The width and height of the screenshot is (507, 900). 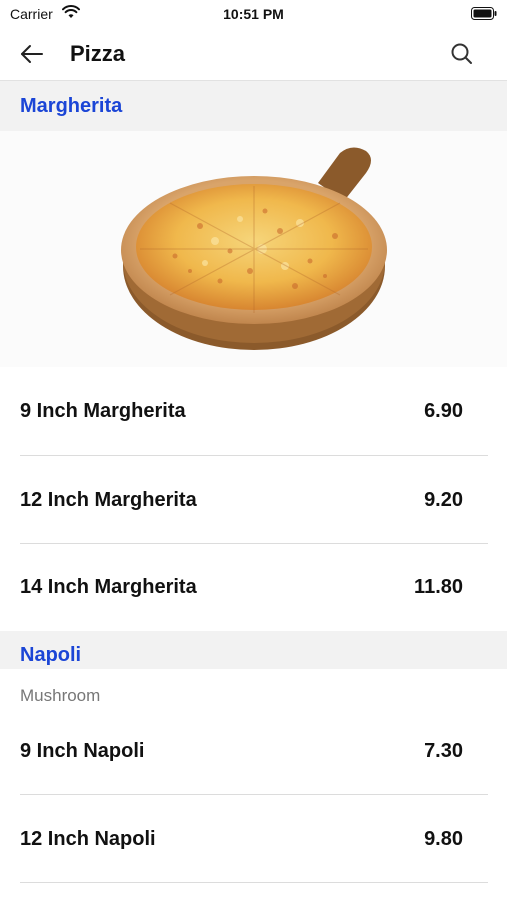 I want to click on status-time: 10:51 PM, so click(x=253, y=14).